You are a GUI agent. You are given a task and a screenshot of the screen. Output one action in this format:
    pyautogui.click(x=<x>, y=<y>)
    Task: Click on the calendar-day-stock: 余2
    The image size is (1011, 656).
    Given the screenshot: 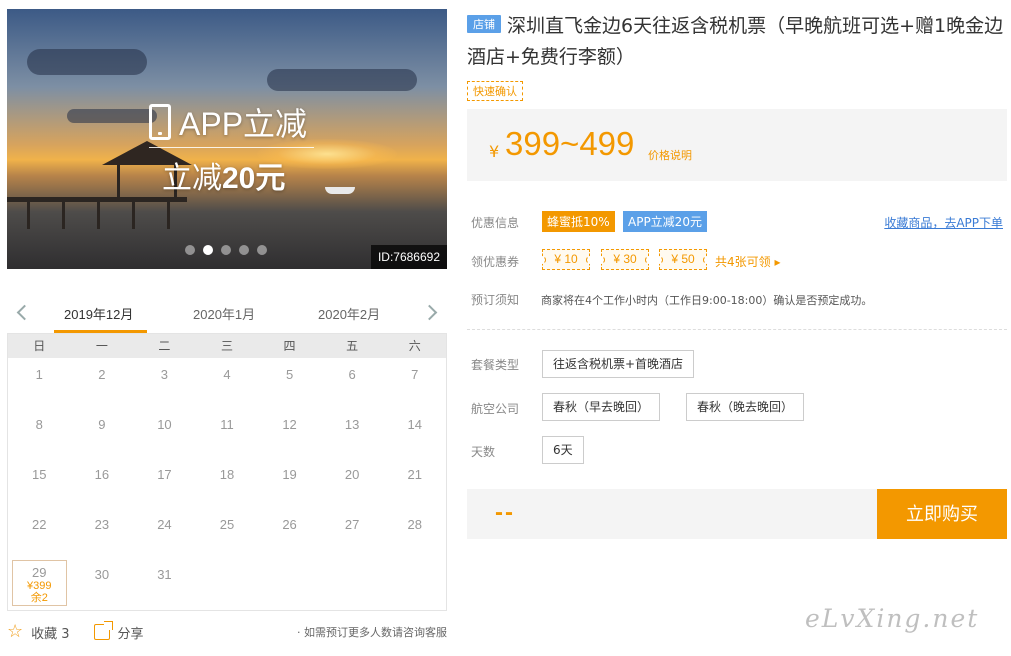 What is the action you would take?
    pyautogui.click(x=39, y=598)
    